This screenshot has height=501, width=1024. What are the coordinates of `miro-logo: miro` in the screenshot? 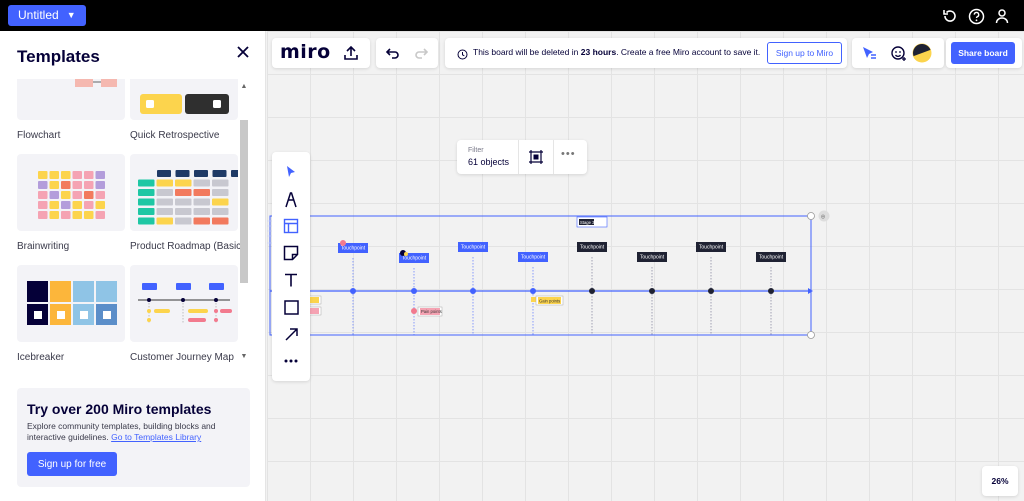 It's located at (305, 52).